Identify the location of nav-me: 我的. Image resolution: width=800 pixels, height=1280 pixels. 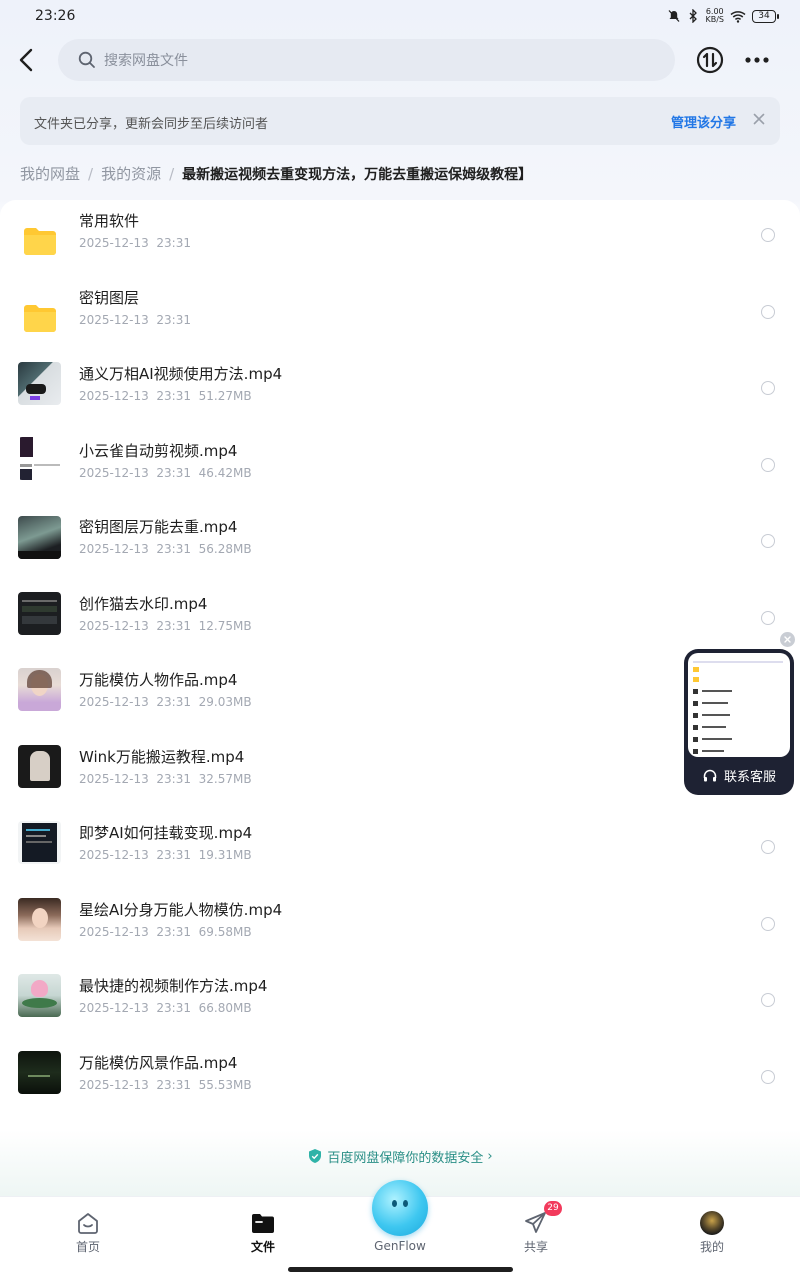
(712, 1232).